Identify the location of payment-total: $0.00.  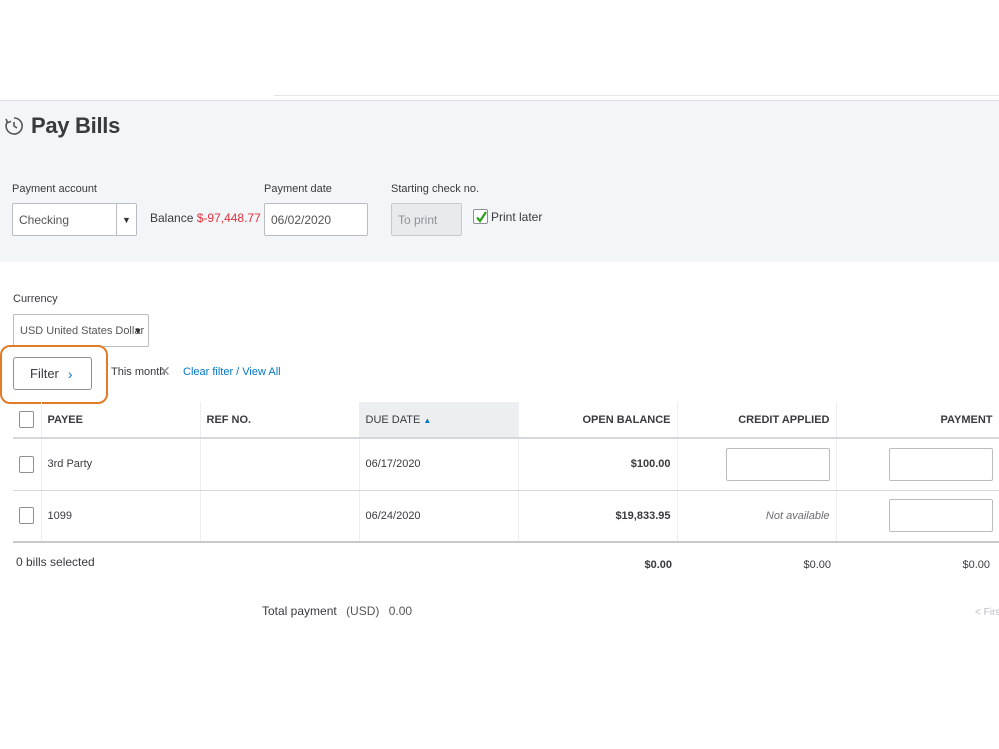
(976, 565).